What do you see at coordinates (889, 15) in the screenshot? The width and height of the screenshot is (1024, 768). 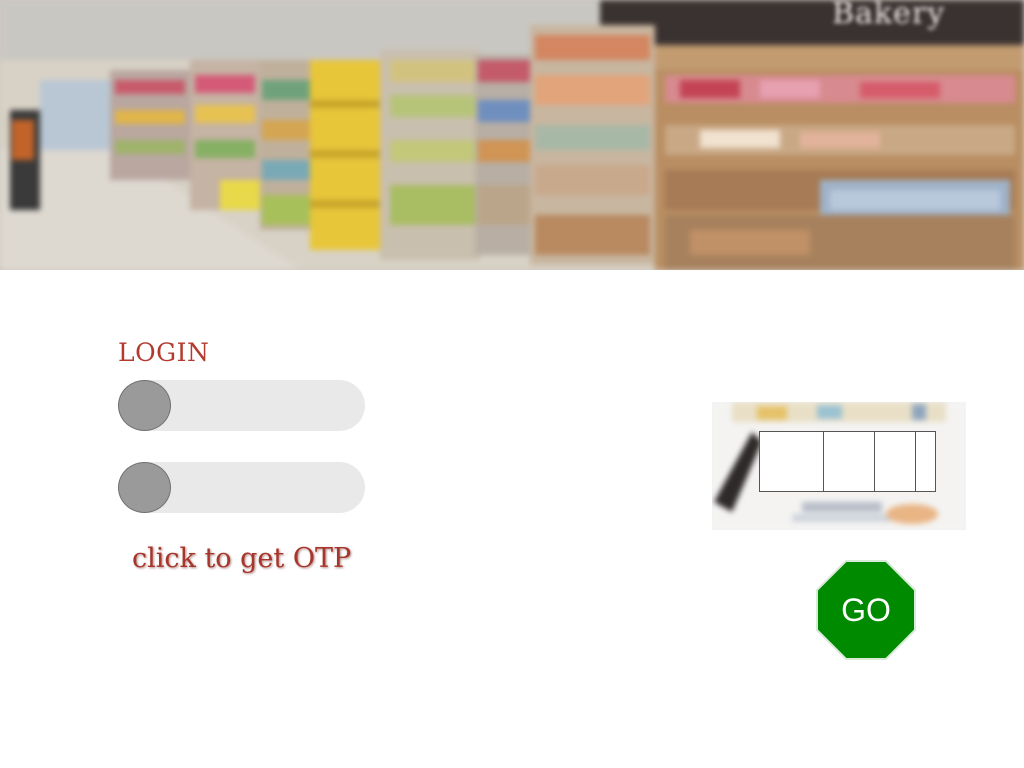 I see `banner-sign-text: Bakery` at bounding box center [889, 15].